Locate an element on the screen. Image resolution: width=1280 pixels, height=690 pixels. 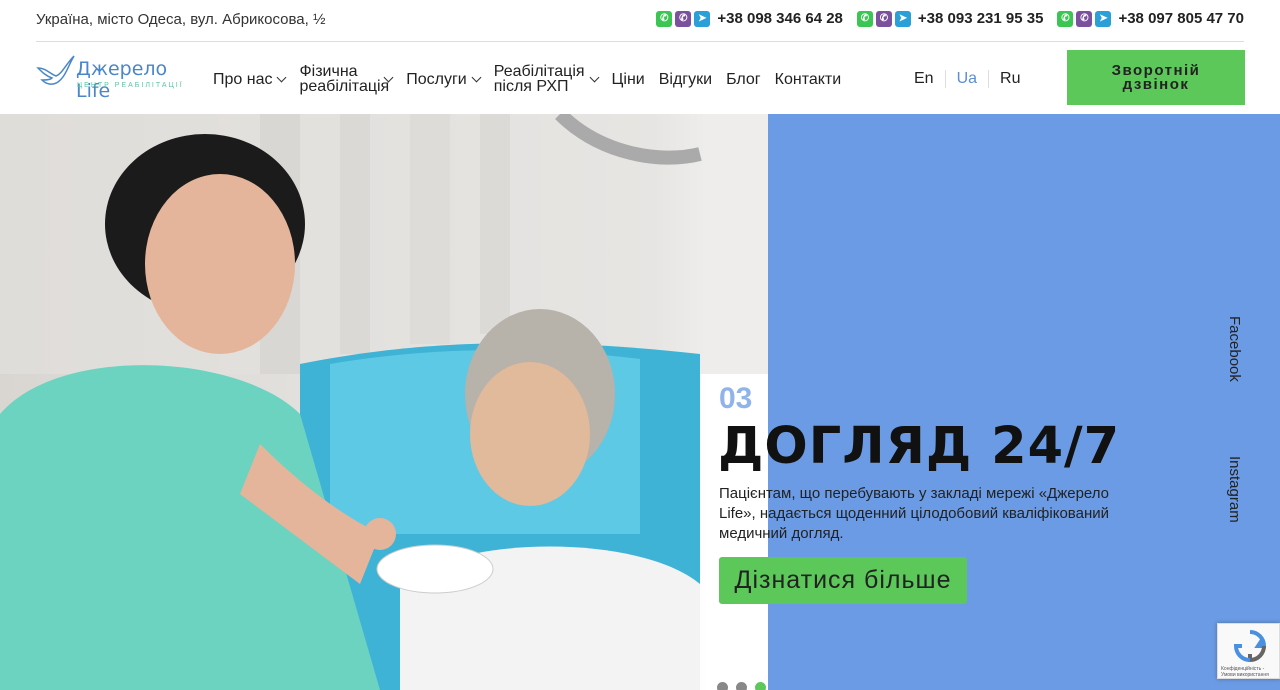
slider-dots is located at coordinates (741, 686).